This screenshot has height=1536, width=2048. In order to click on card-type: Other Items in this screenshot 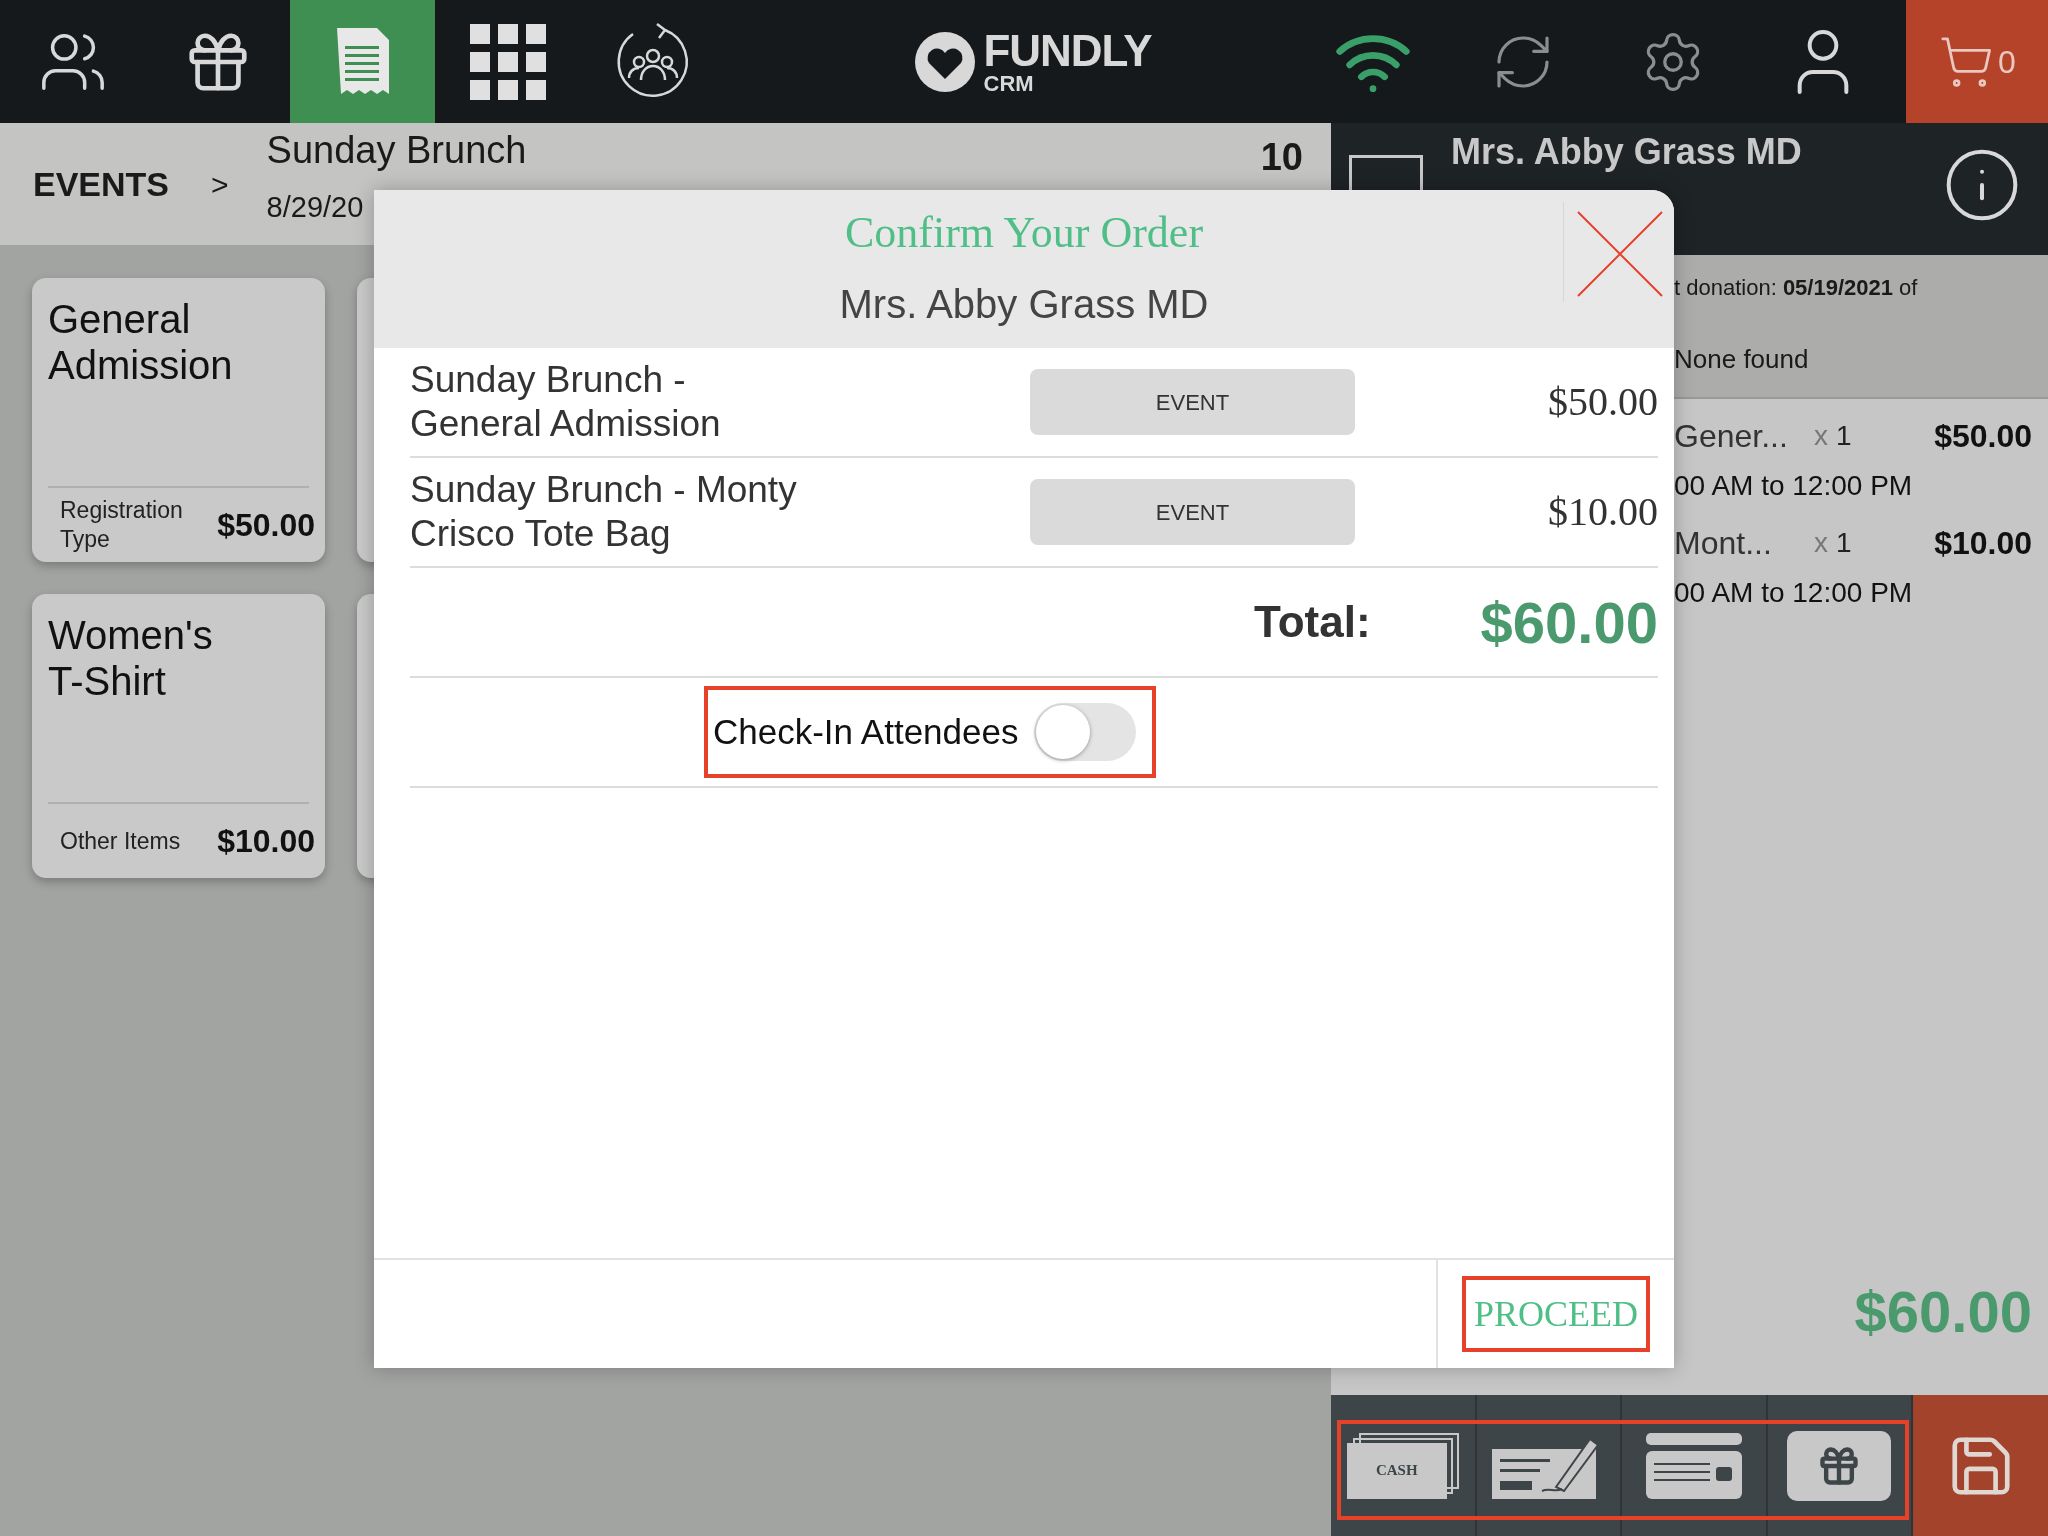, I will do `click(121, 841)`.